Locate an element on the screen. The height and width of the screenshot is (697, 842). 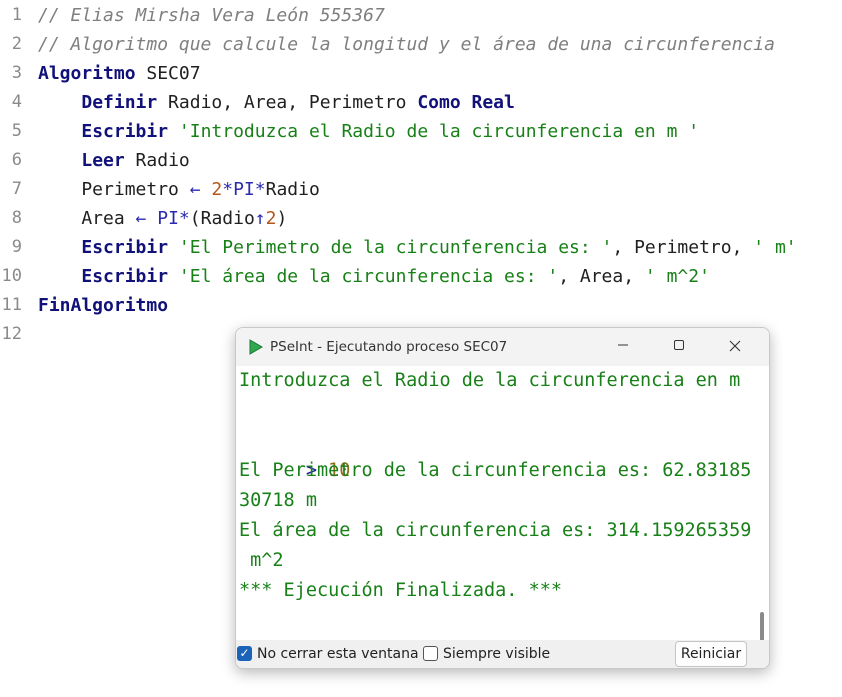
code-token: (Radio is located at coordinates (222, 218).